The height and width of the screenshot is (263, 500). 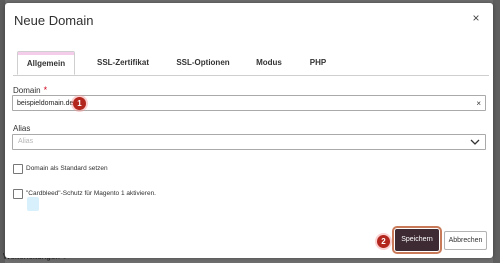 I want to click on cardbleed-checkbox, so click(x=18, y=194).